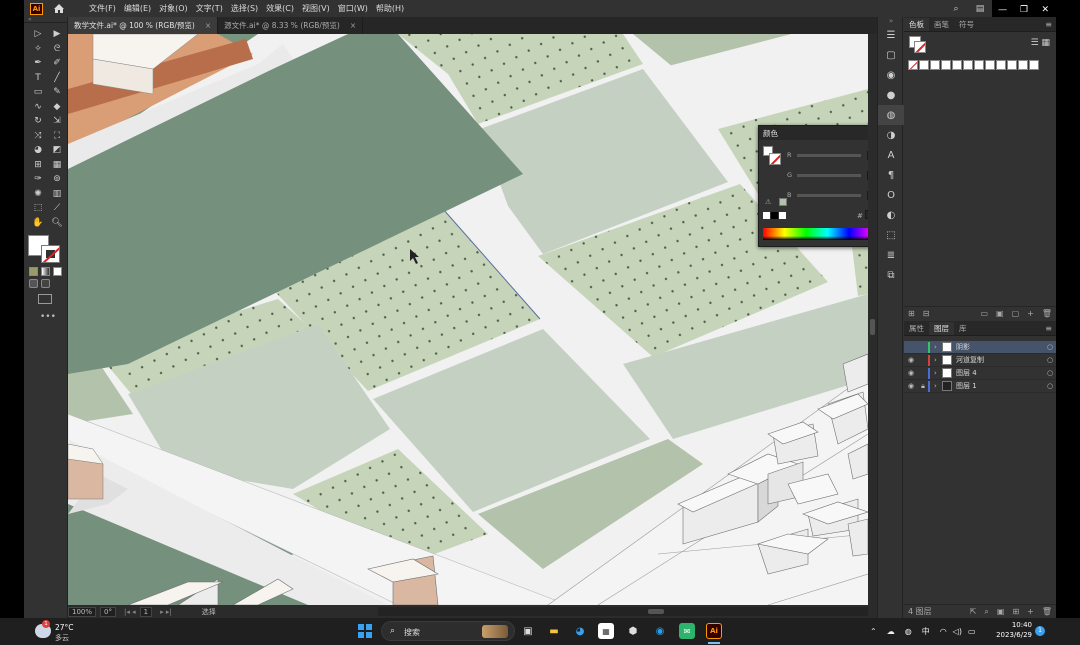 The height and width of the screenshot is (645, 1080). I want to click on eyedropper-tool-icon: ✑, so click(38, 179).